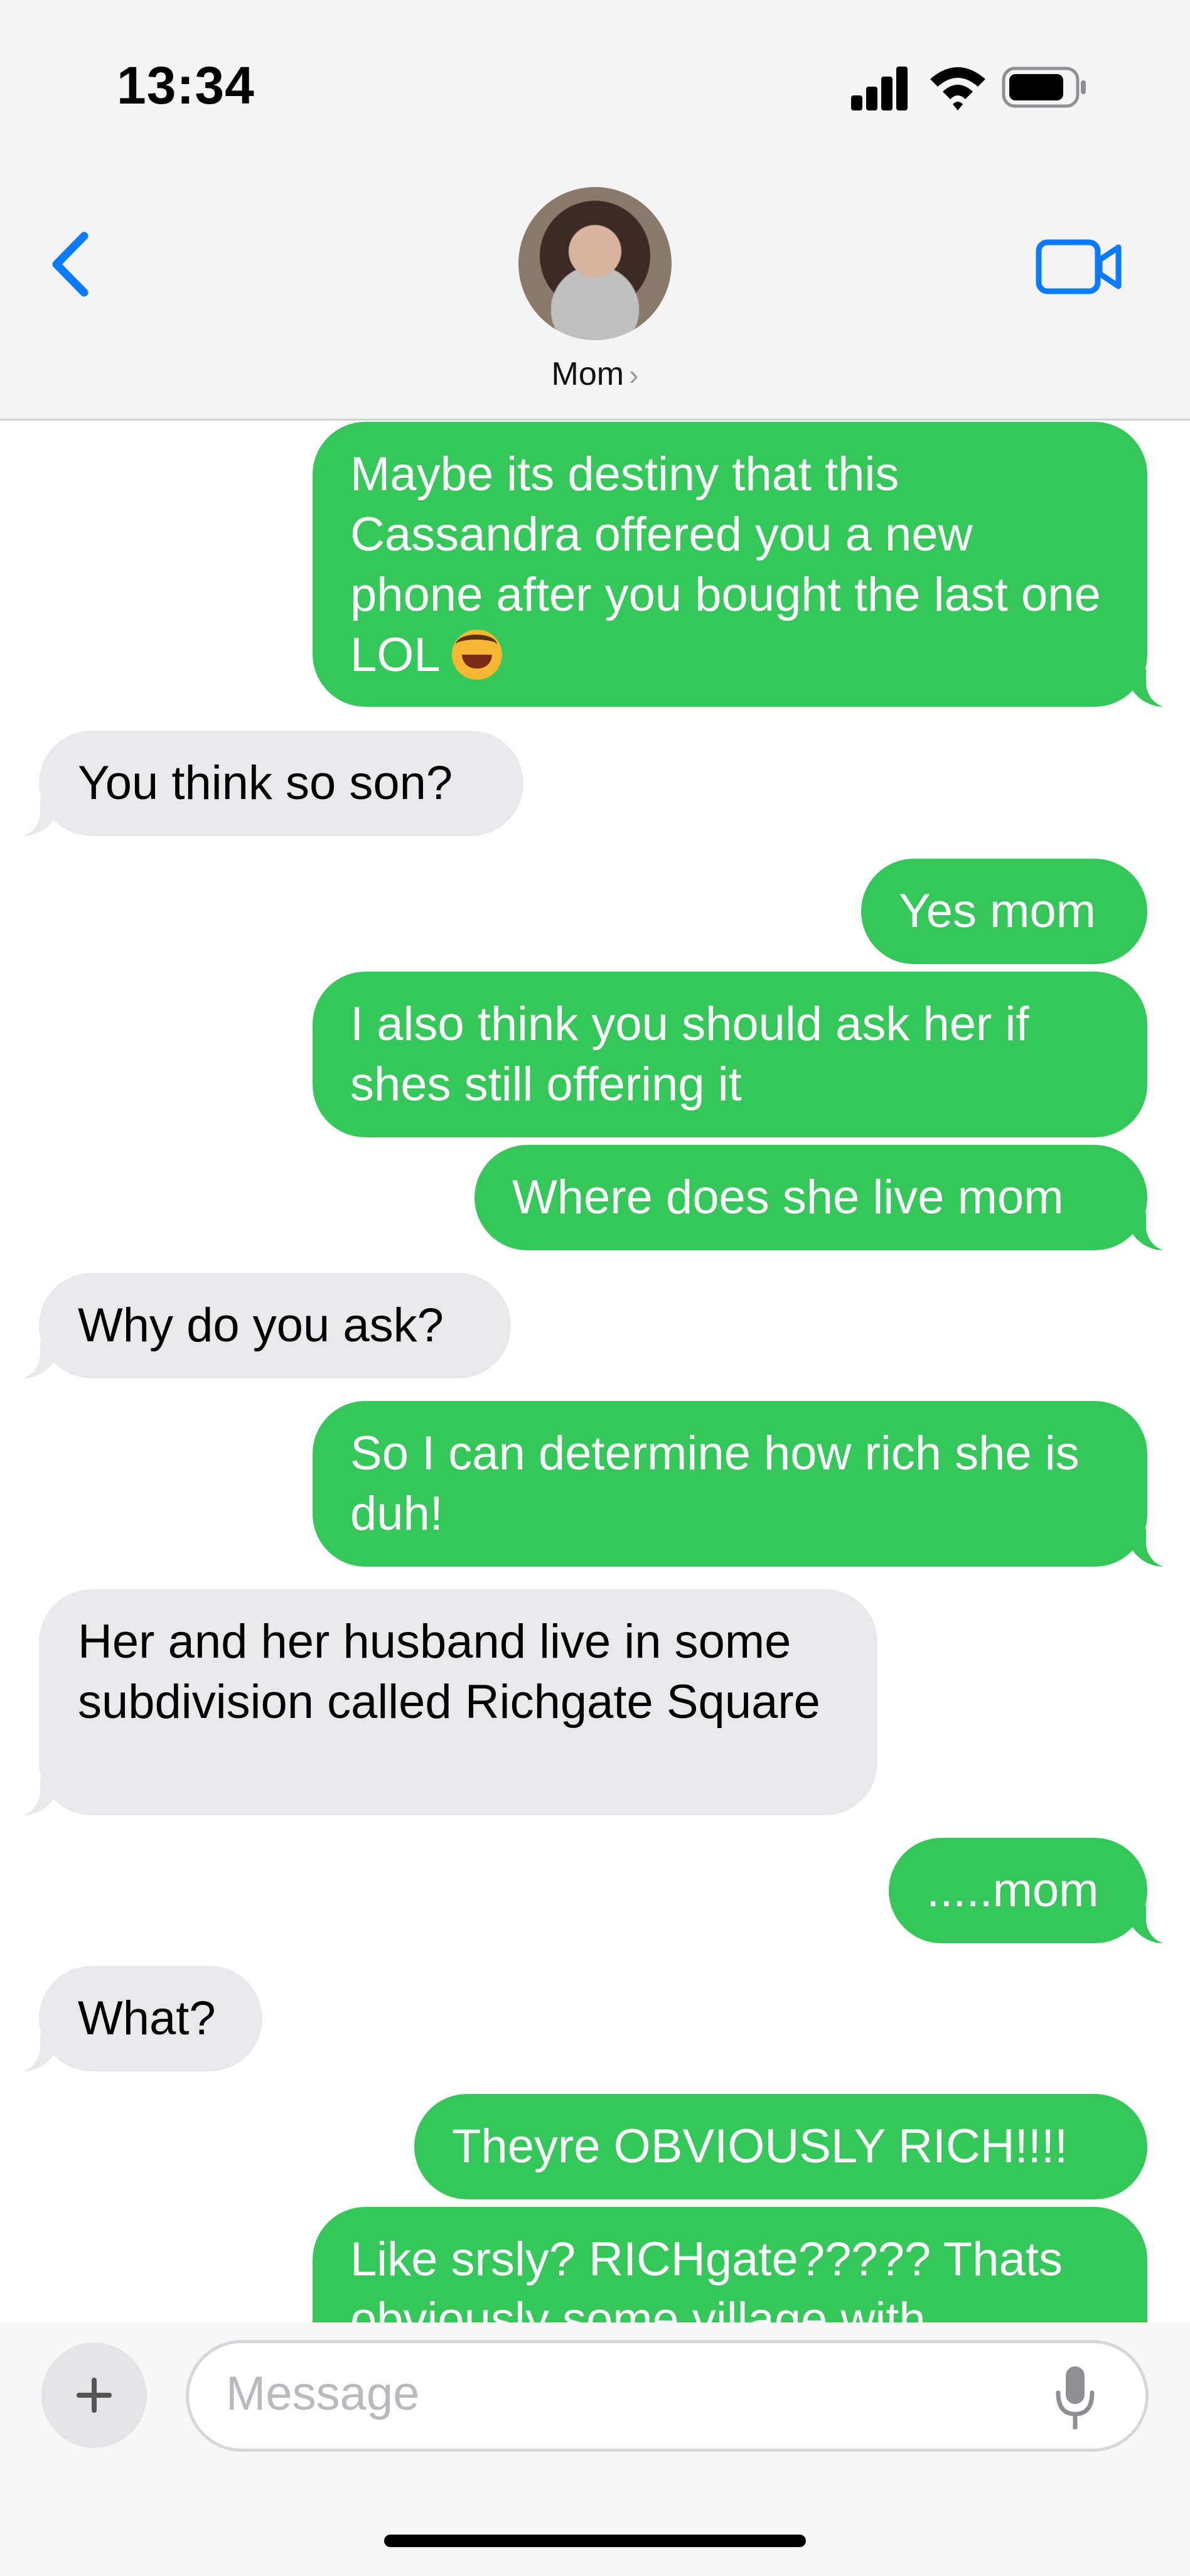 This screenshot has height=2576, width=1190. What do you see at coordinates (1079, 267) in the screenshot?
I see `video-call-icon` at bounding box center [1079, 267].